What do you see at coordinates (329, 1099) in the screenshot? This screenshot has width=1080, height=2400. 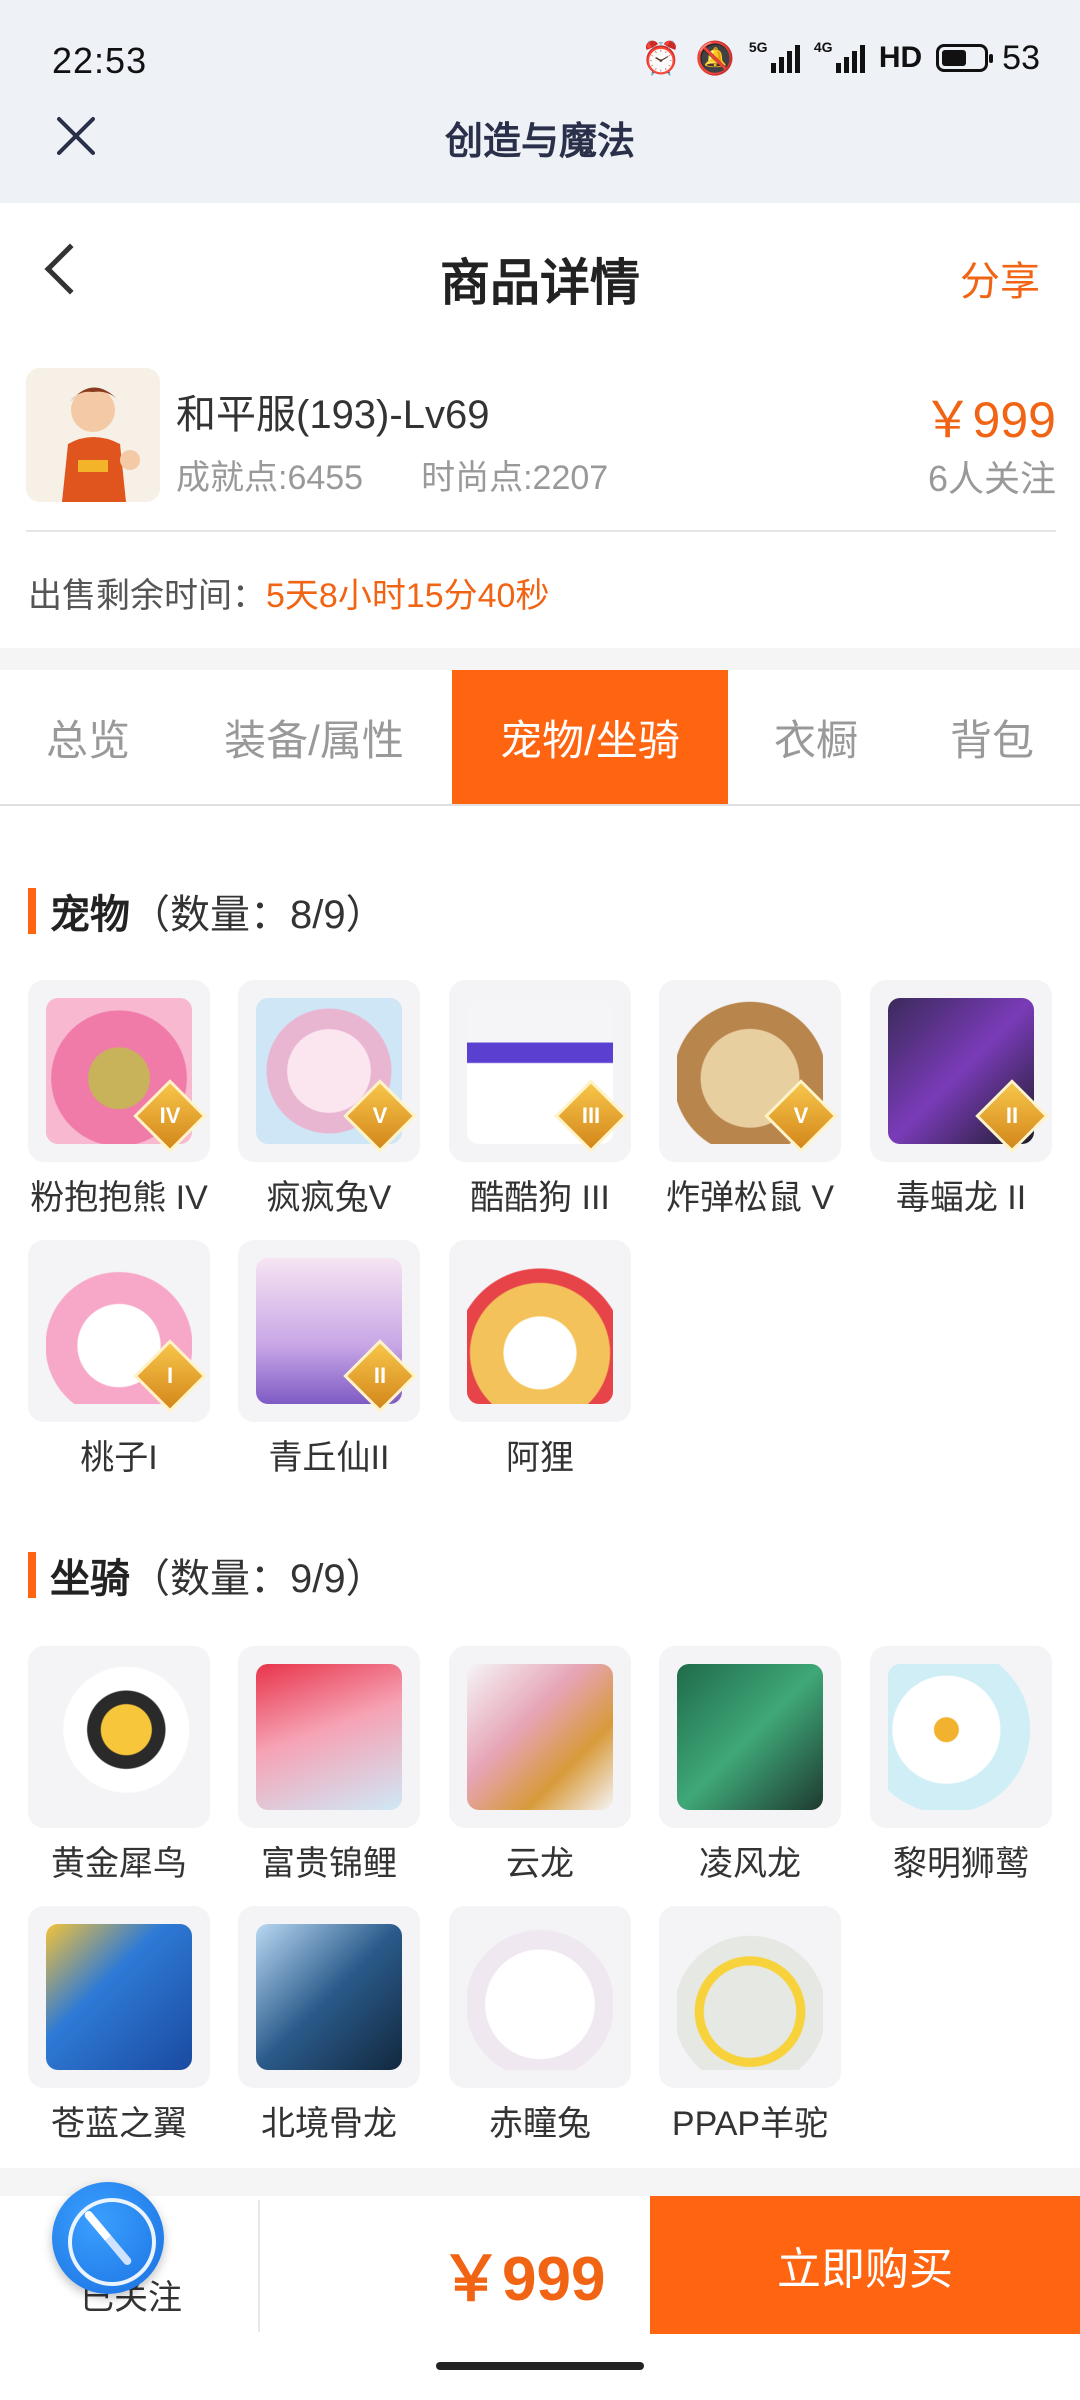 I see `pet-item: V 疯疯兔V` at bounding box center [329, 1099].